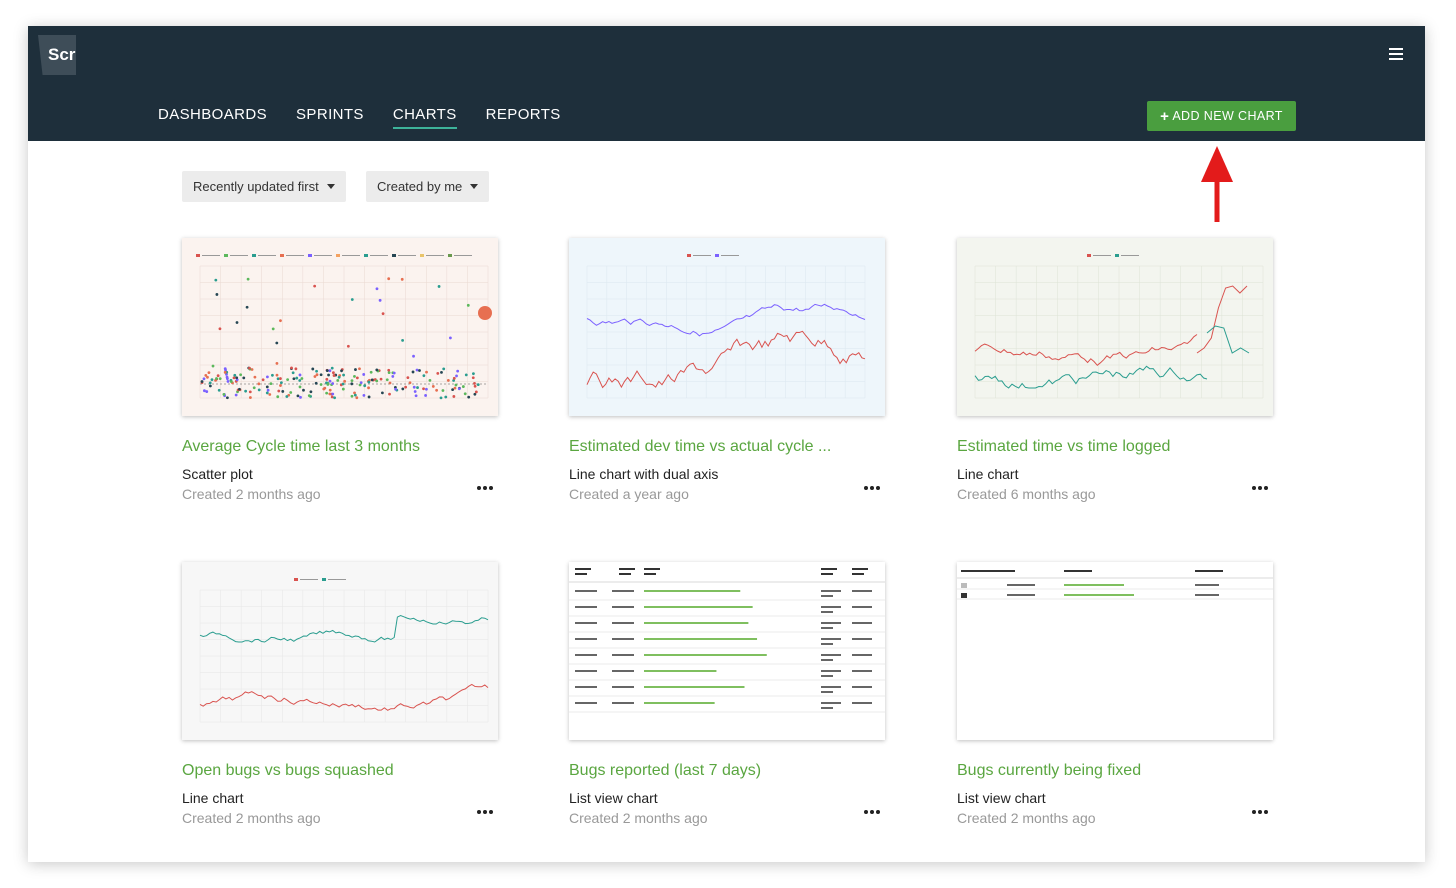 The width and height of the screenshot is (1456, 888). I want to click on chart-created-label: Created 6 months ago, so click(1026, 494).